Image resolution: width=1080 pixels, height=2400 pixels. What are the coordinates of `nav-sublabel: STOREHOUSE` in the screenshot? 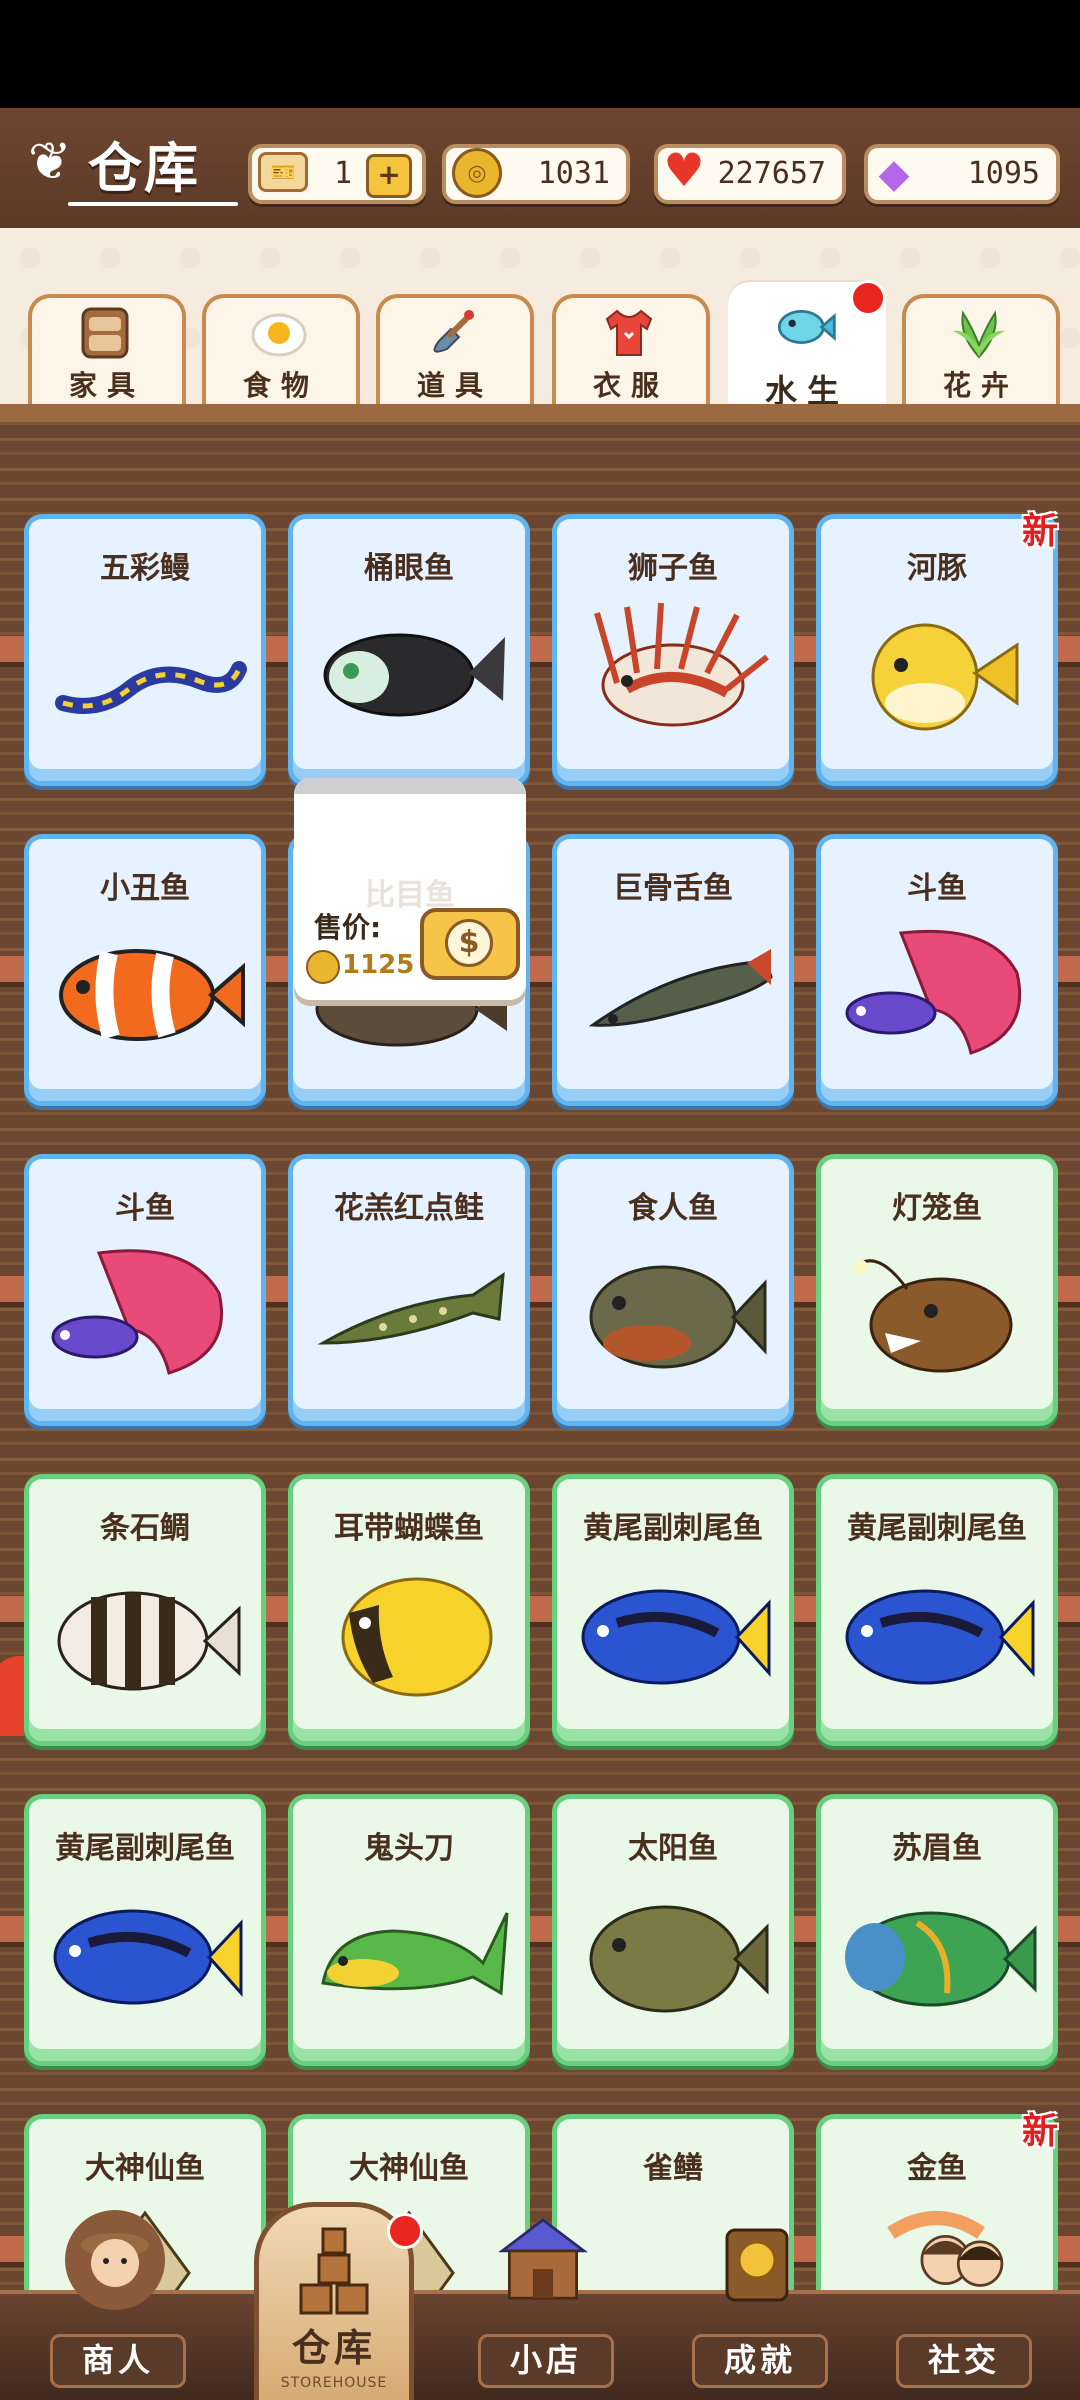 It's located at (334, 2383).